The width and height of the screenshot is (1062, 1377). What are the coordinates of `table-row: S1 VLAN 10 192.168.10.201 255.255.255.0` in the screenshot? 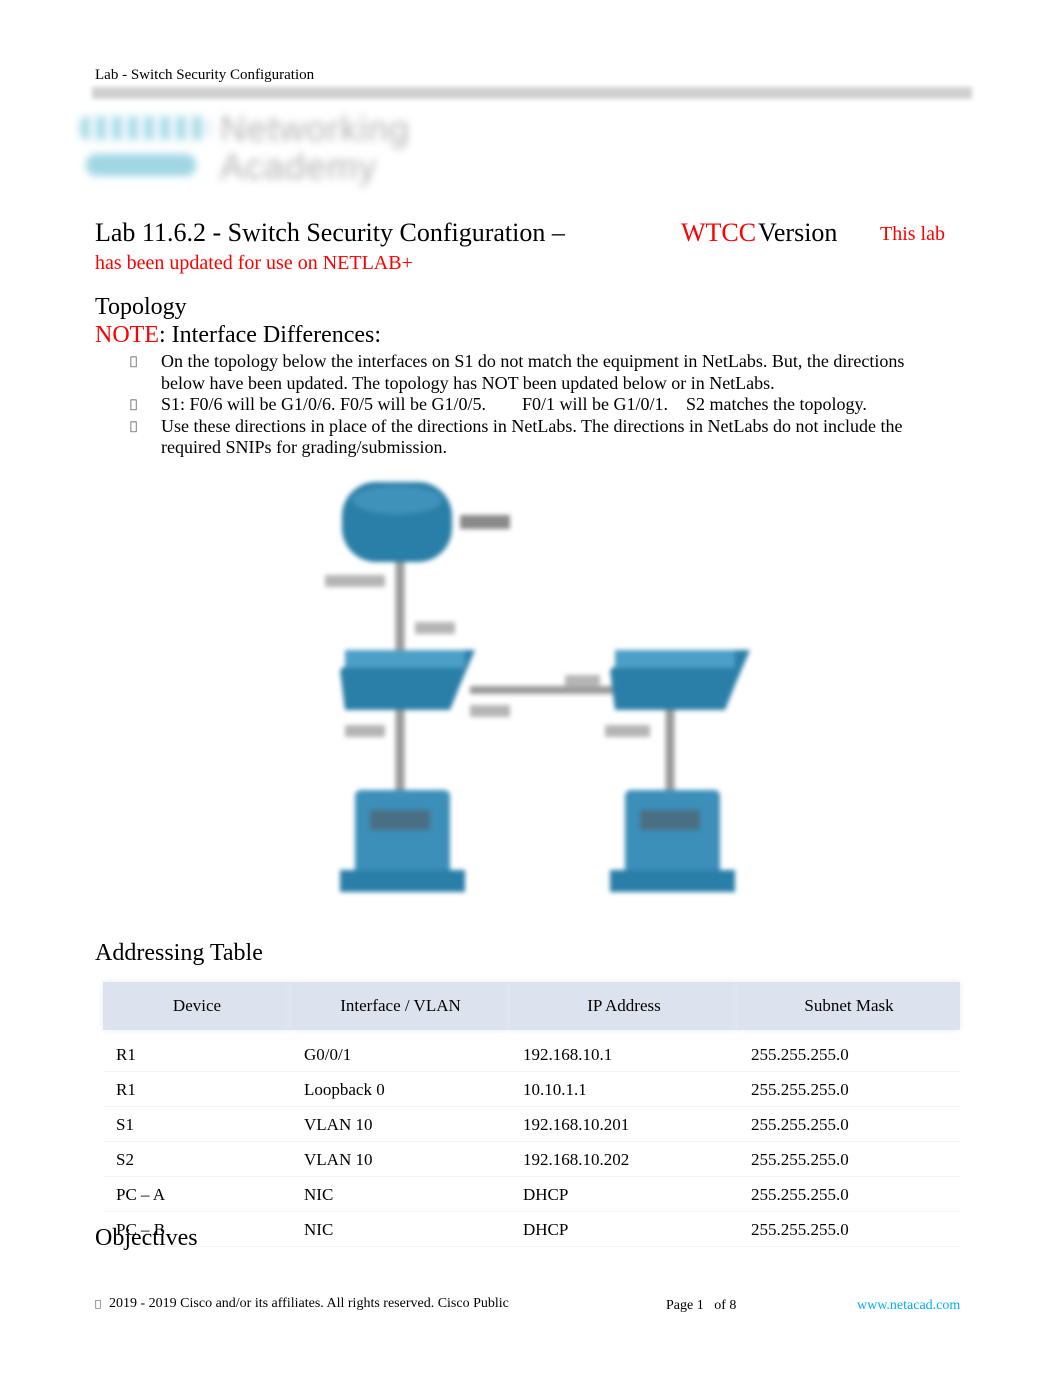 It's located at (531, 1124).